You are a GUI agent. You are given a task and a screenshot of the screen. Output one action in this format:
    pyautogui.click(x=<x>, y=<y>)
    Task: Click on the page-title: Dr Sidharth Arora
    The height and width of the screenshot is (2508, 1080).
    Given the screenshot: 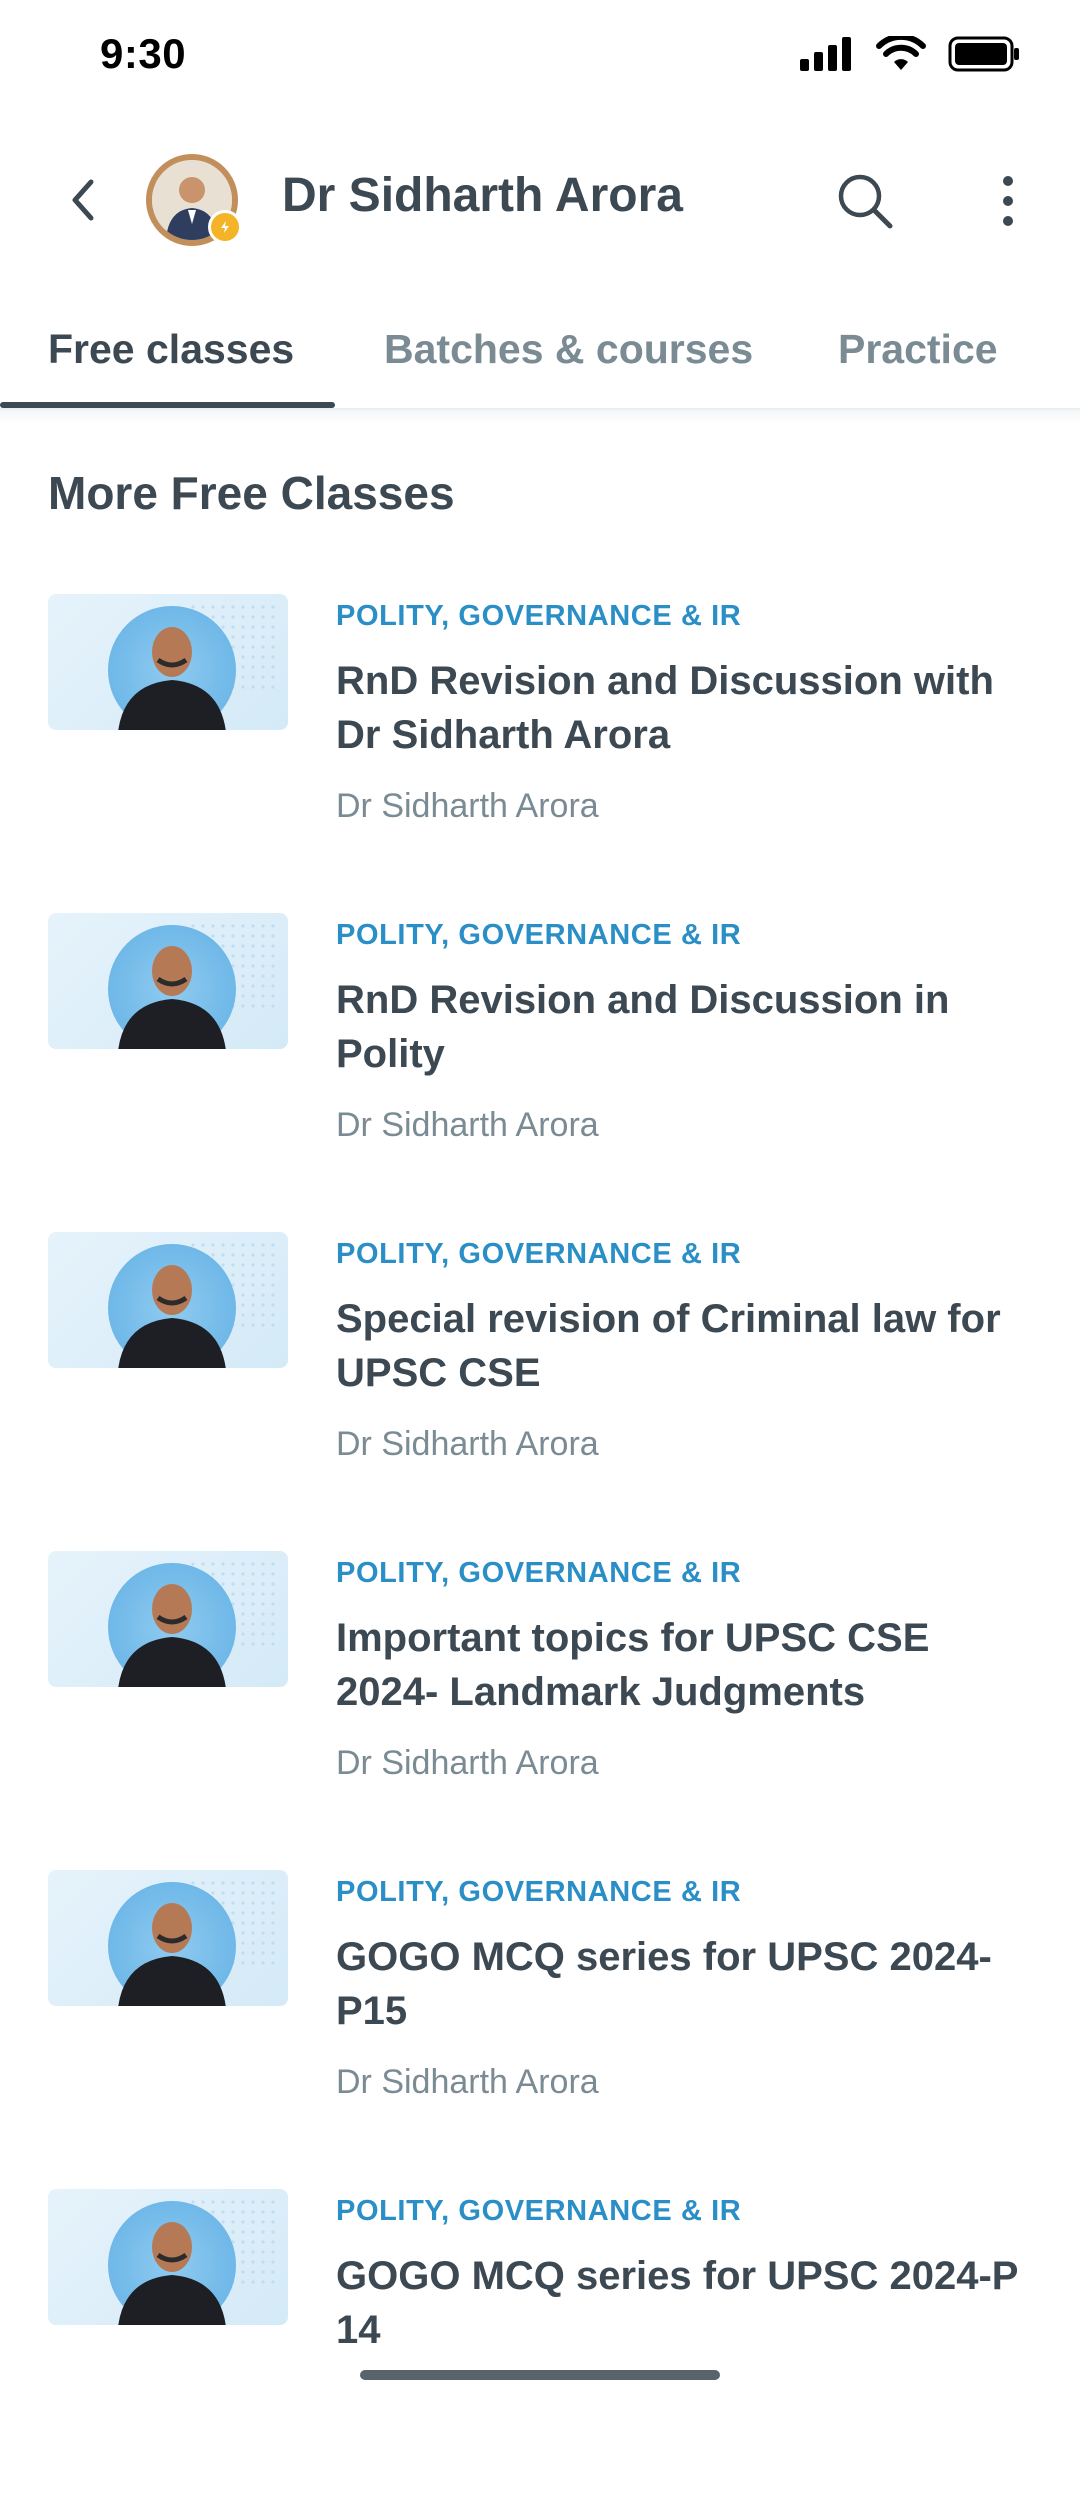 What is the action you would take?
    pyautogui.click(x=482, y=195)
    